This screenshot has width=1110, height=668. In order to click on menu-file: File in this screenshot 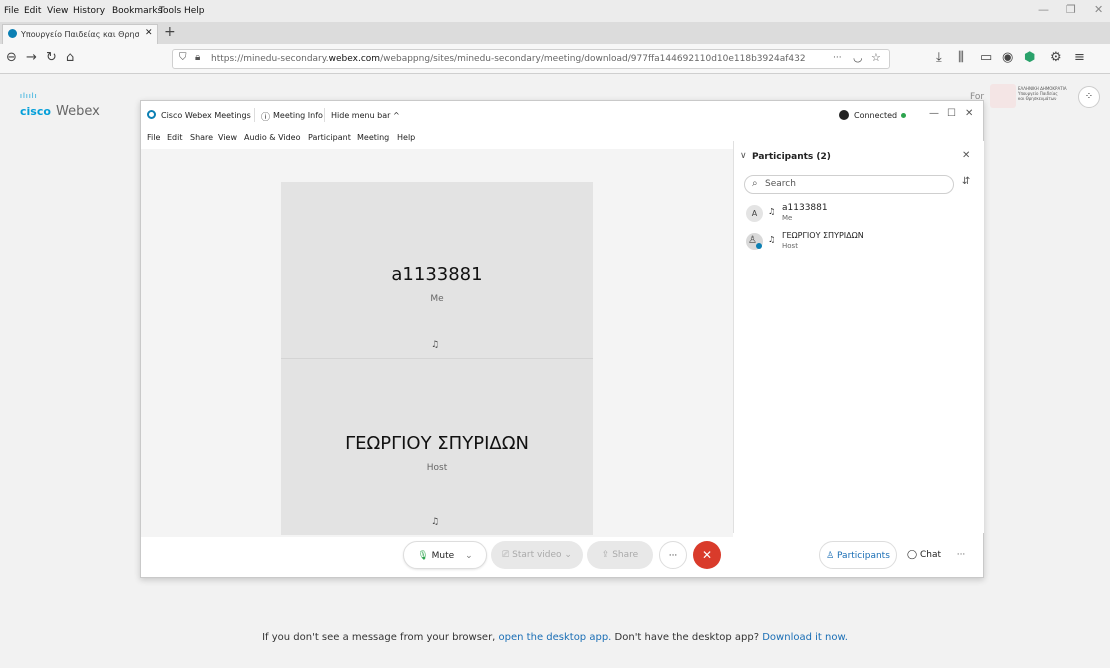, I will do `click(11, 11)`.